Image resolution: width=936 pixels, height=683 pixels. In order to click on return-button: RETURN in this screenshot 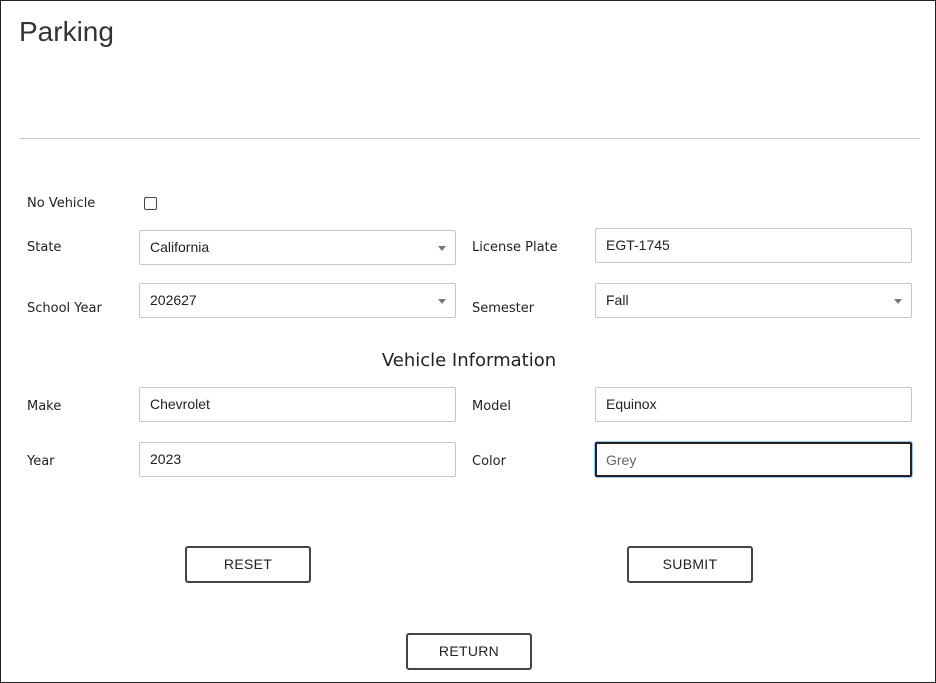, I will do `click(469, 651)`.